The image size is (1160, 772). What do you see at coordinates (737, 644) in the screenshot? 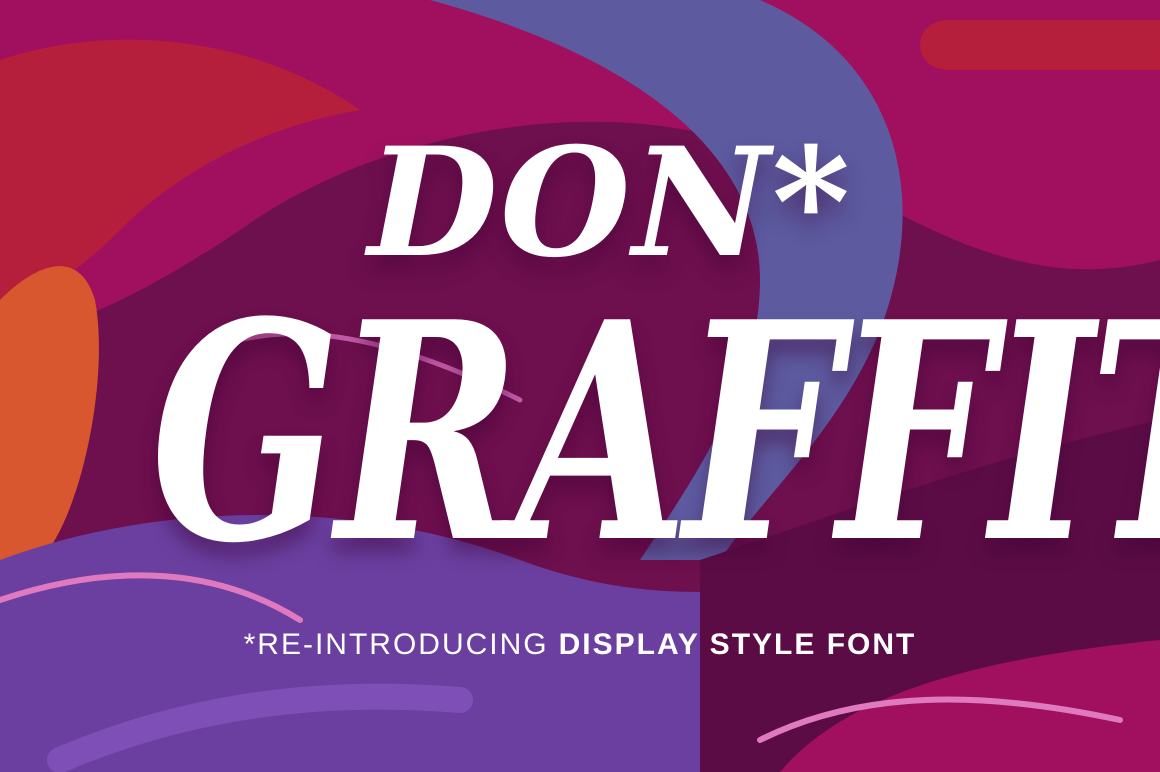
I see `tagline-bold-text: DISPLAY STYLE FONT` at bounding box center [737, 644].